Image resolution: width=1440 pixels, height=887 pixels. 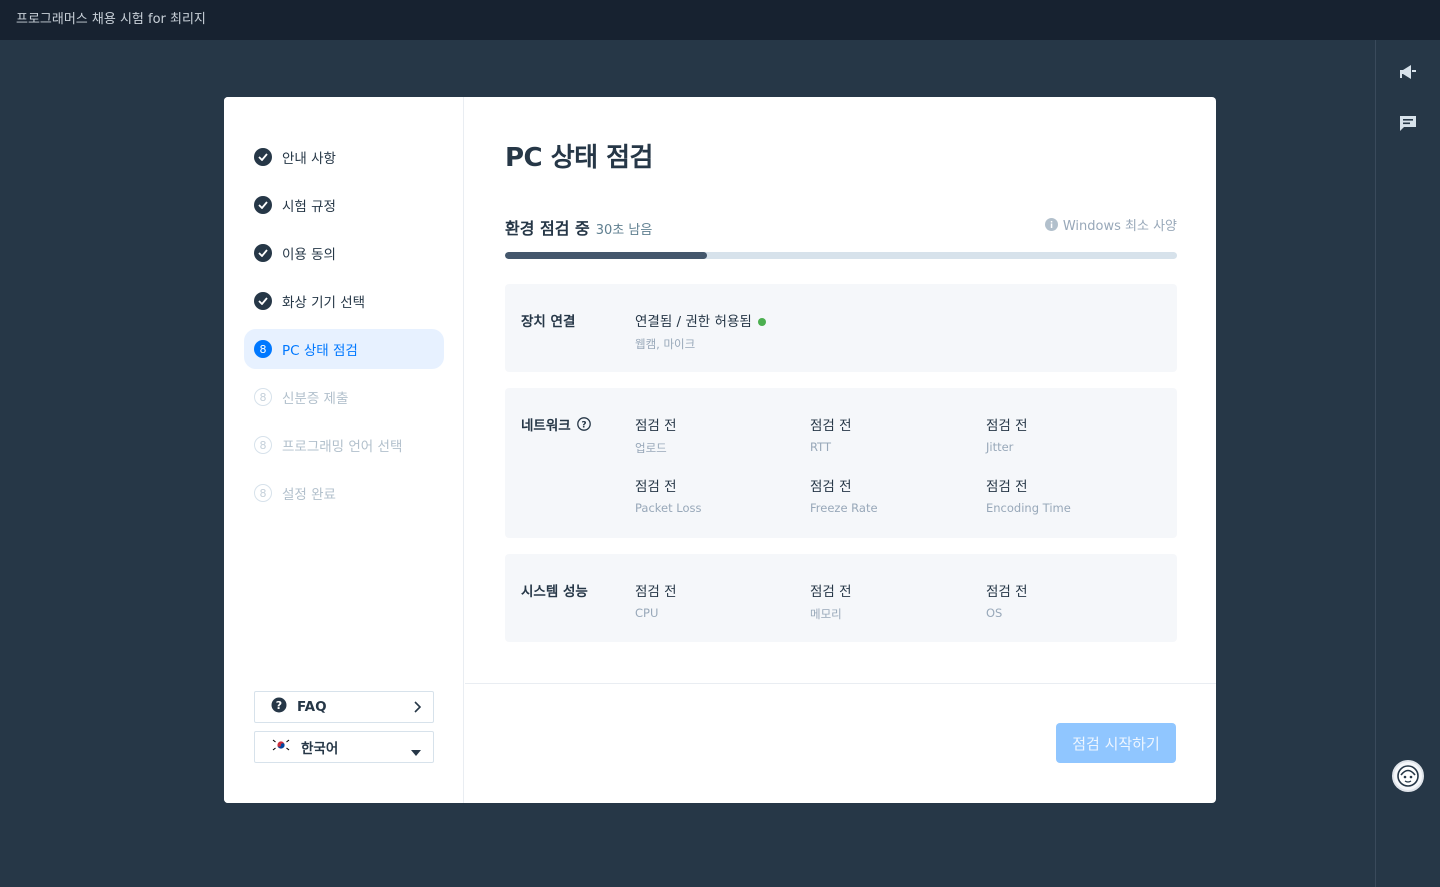 What do you see at coordinates (320, 749) in the screenshot?
I see `language-label: 한국어` at bounding box center [320, 749].